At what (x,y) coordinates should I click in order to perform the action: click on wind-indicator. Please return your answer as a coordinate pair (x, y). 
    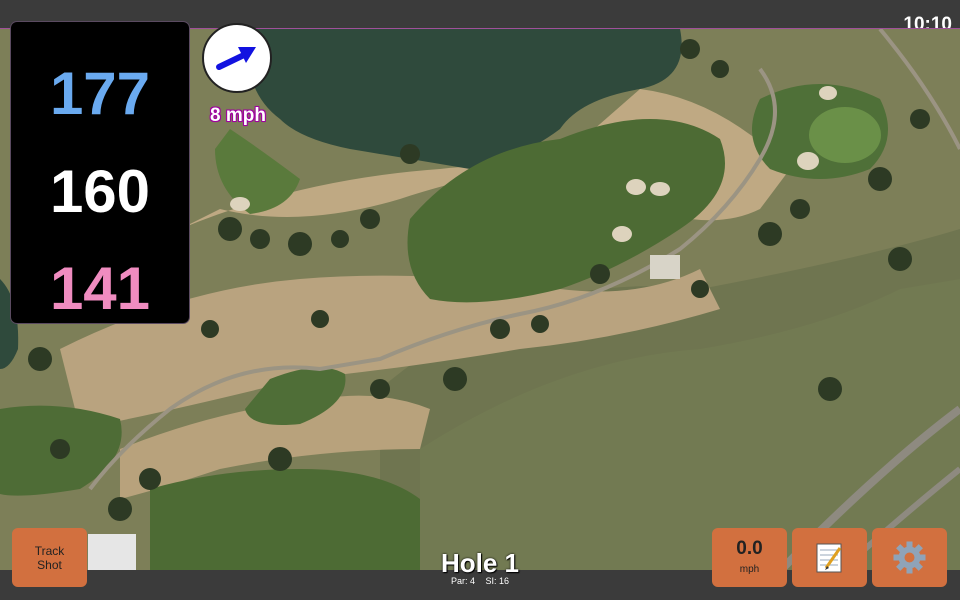
    Looking at the image, I should click on (237, 58).